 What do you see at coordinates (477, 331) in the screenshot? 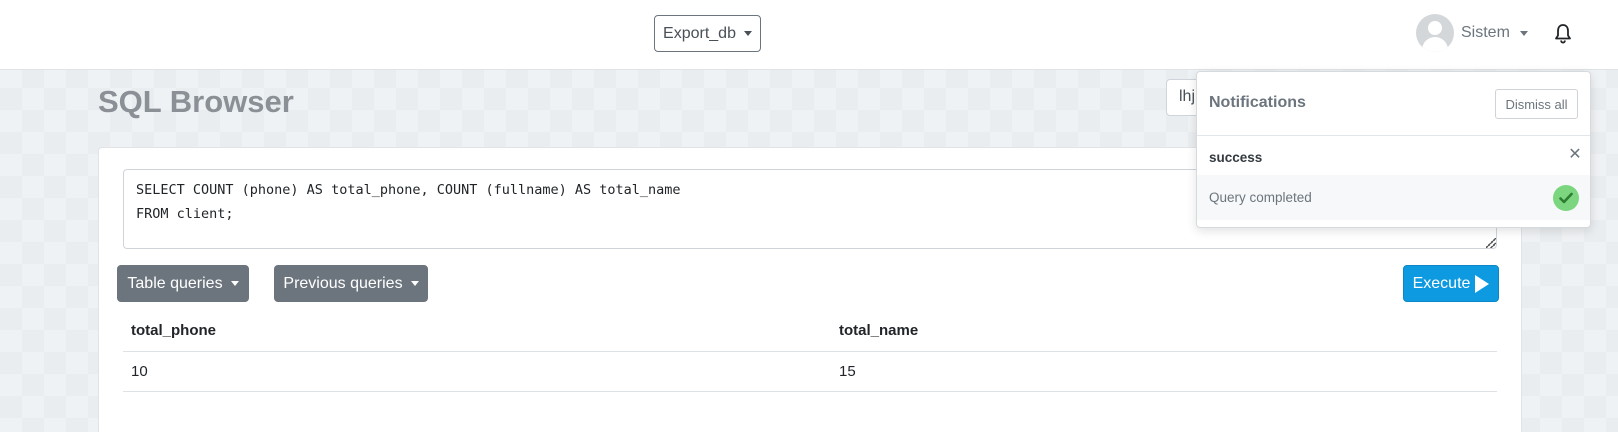
I see `column-header: total_phone` at bounding box center [477, 331].